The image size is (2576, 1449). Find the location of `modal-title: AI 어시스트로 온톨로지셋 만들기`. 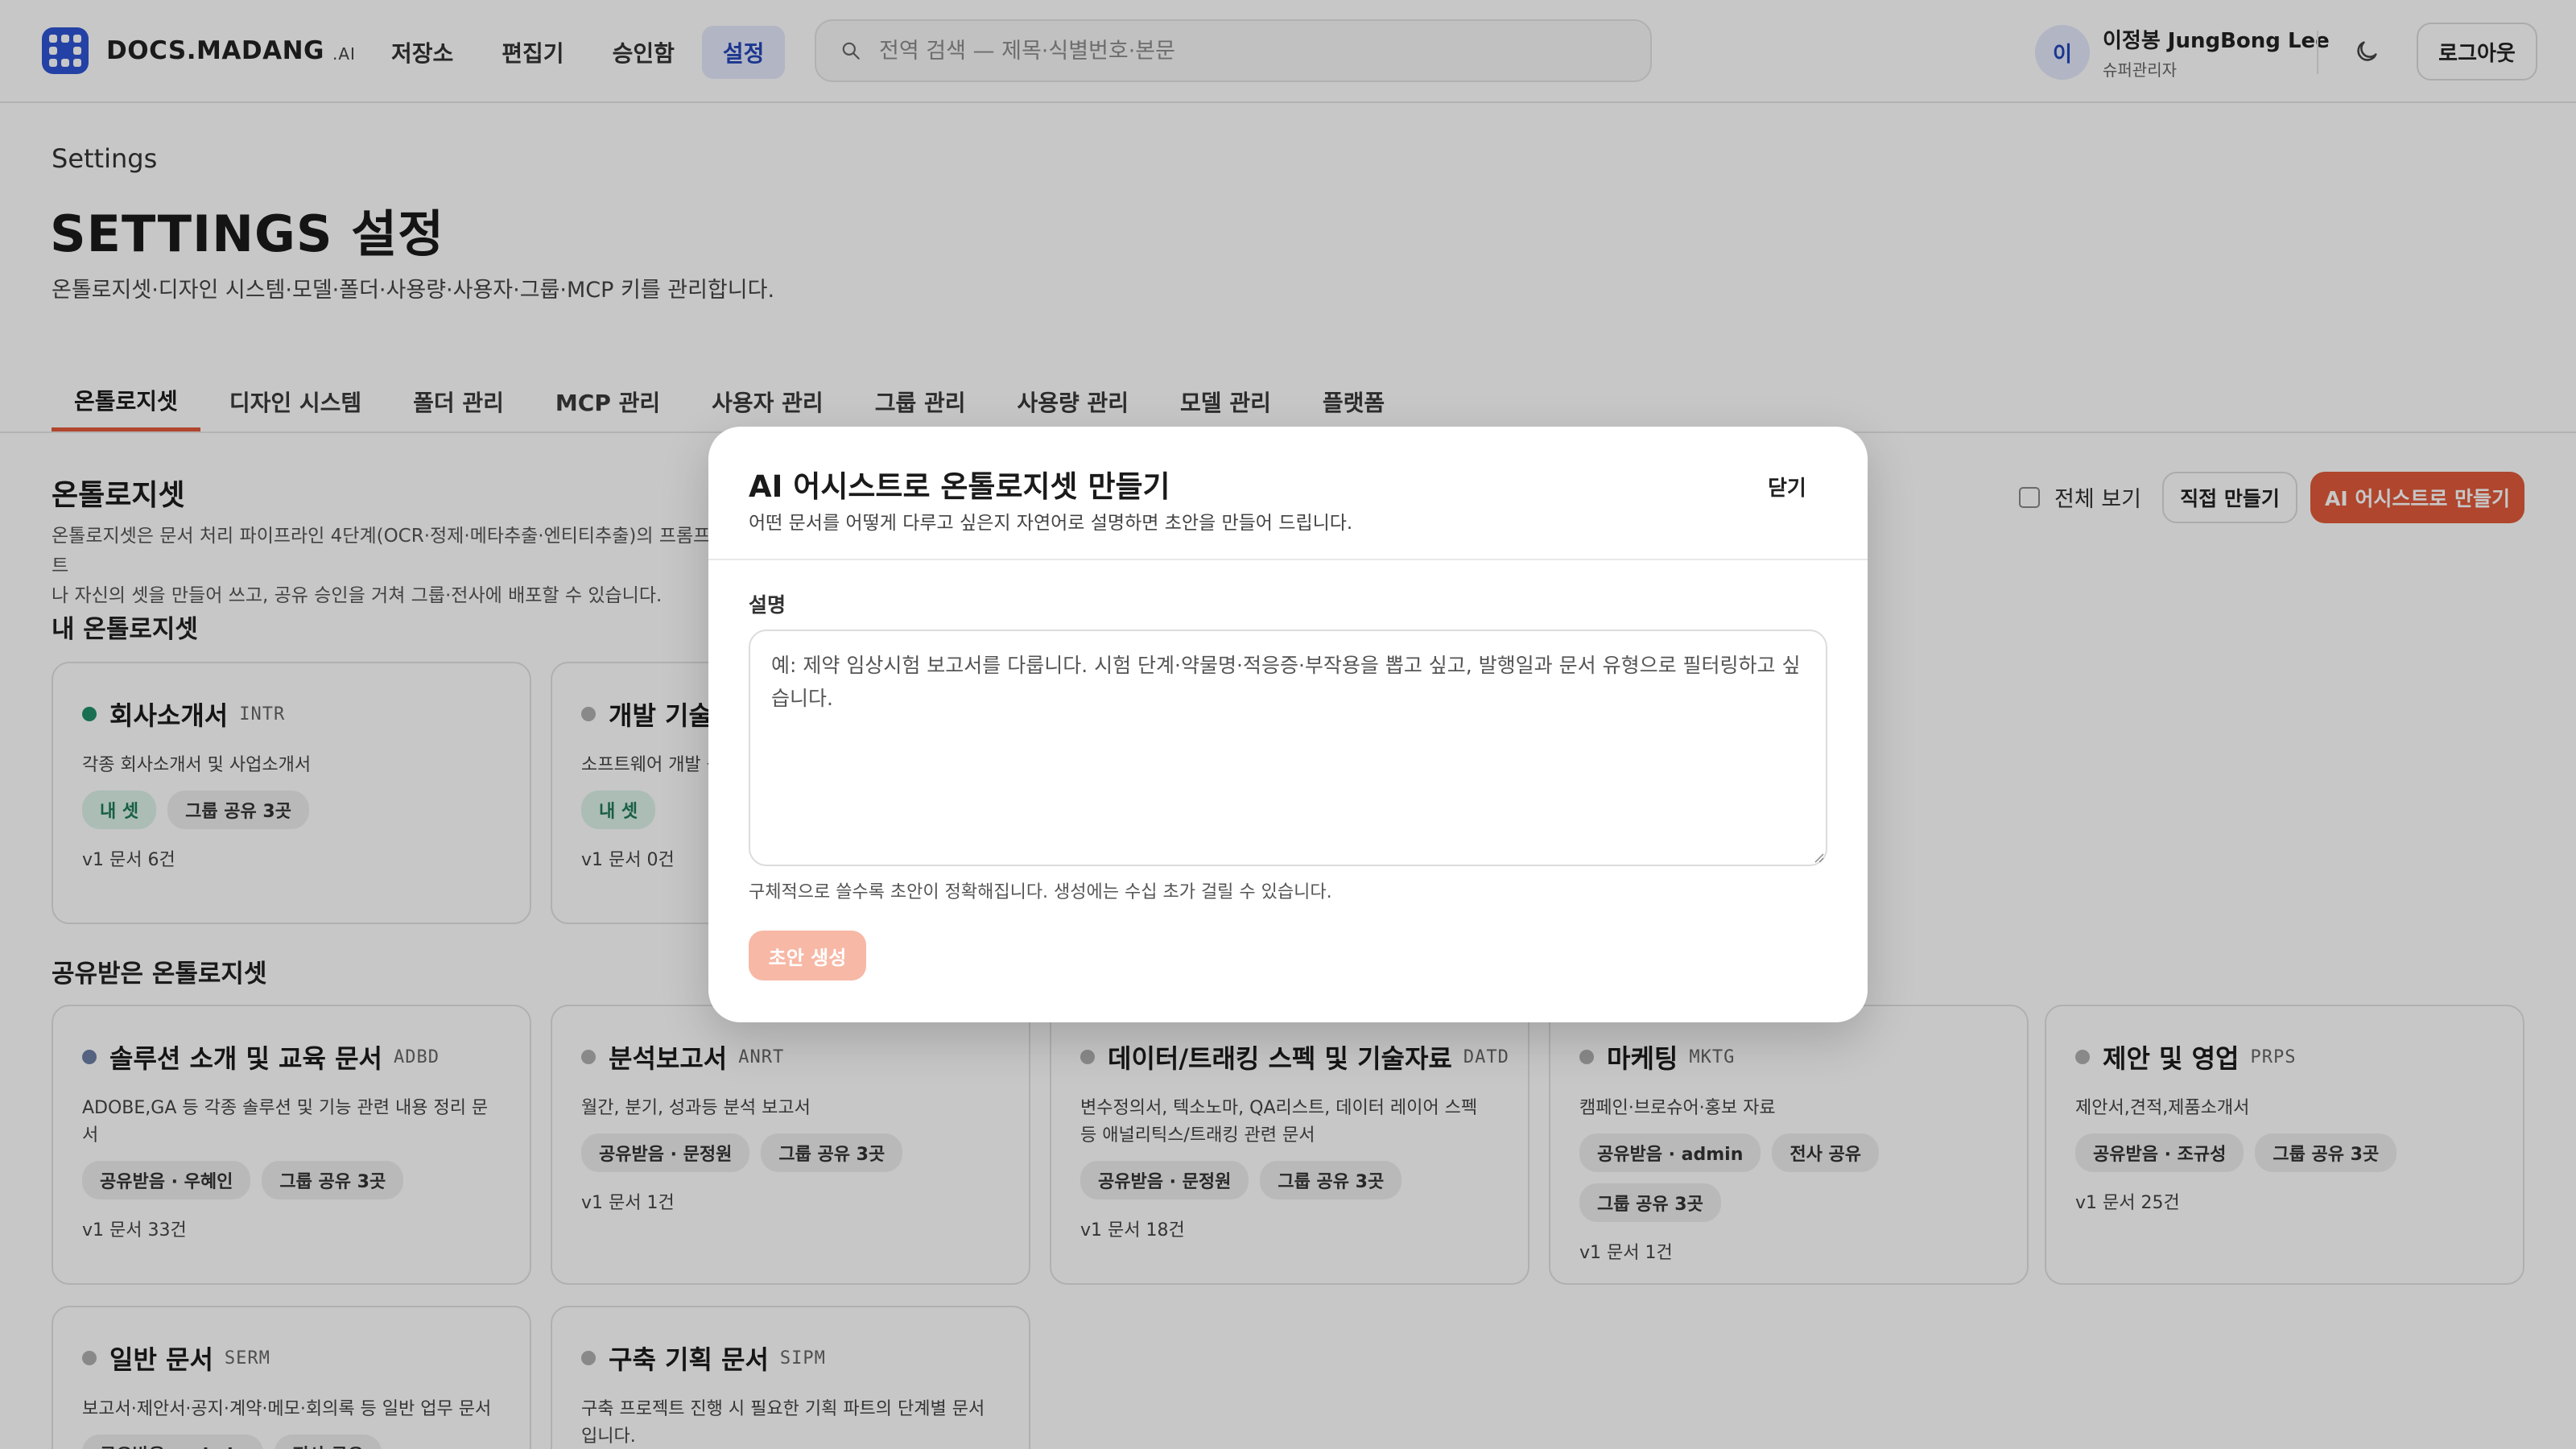

modal-title: AI 어시스트로 온톨로지셋 만들기 is located at coordinates (959, 486).